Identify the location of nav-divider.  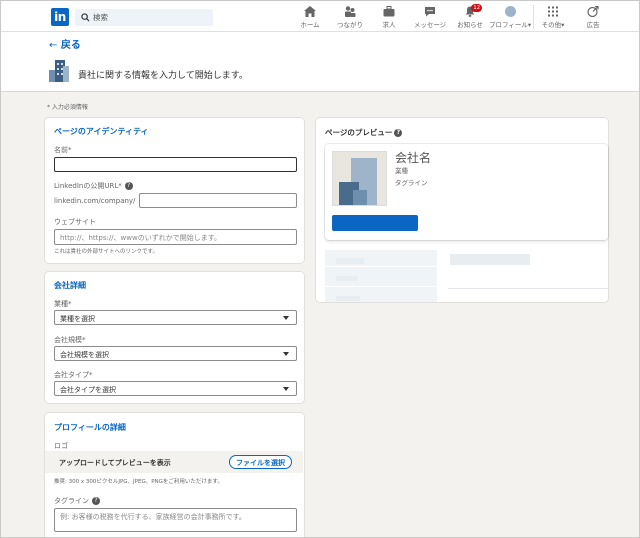
(533, 17).